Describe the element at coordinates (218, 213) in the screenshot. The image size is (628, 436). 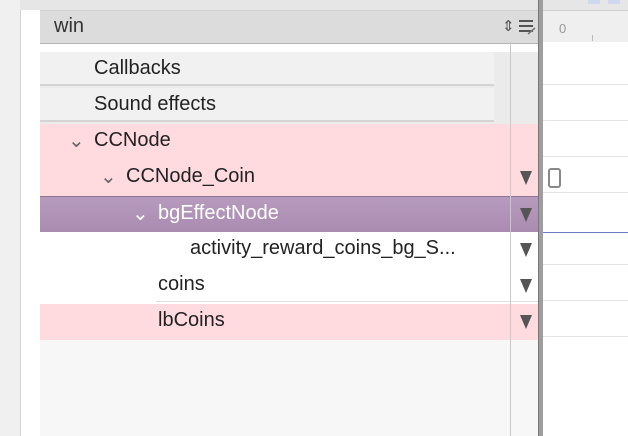
I see `node-label: bgEffectNode` at that location.